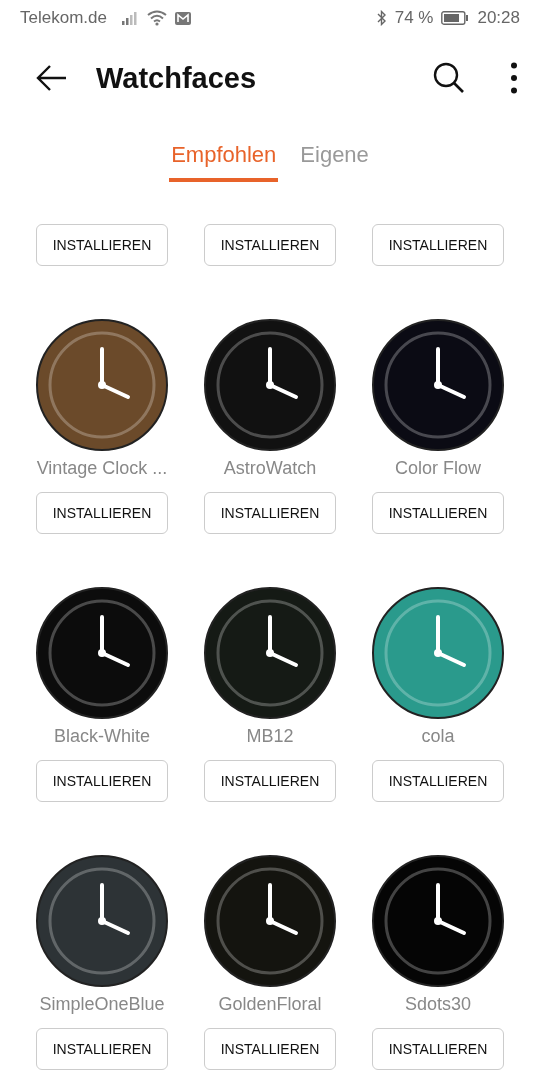  I want to click on bluetooth-icon, so click(381, 18).